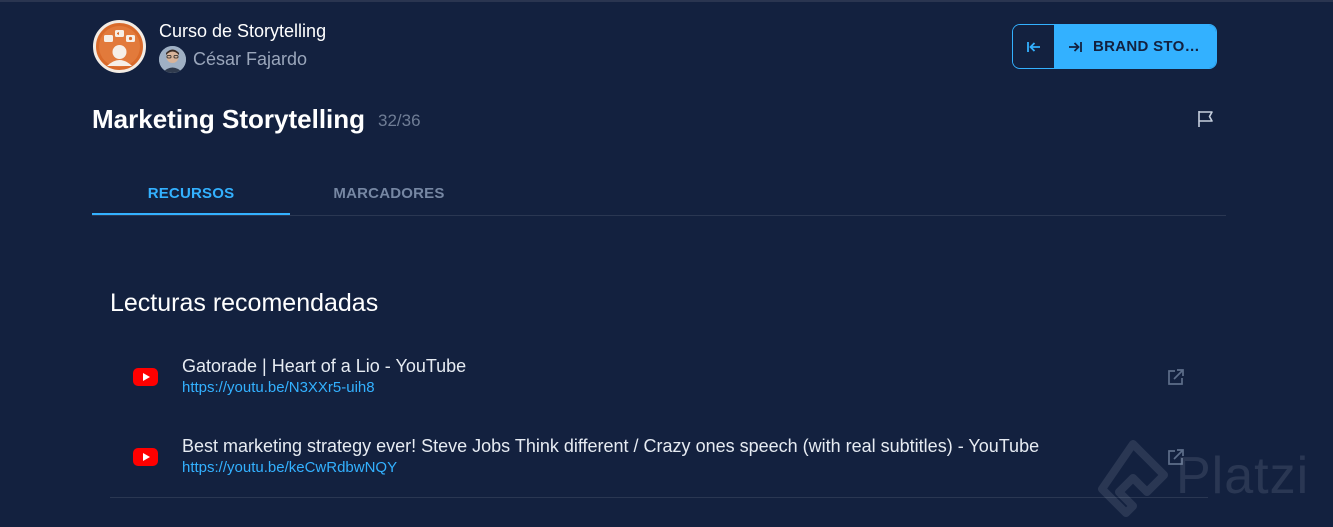  I want to click on arrow-right-to-bar-icon, so click(1075, 46).